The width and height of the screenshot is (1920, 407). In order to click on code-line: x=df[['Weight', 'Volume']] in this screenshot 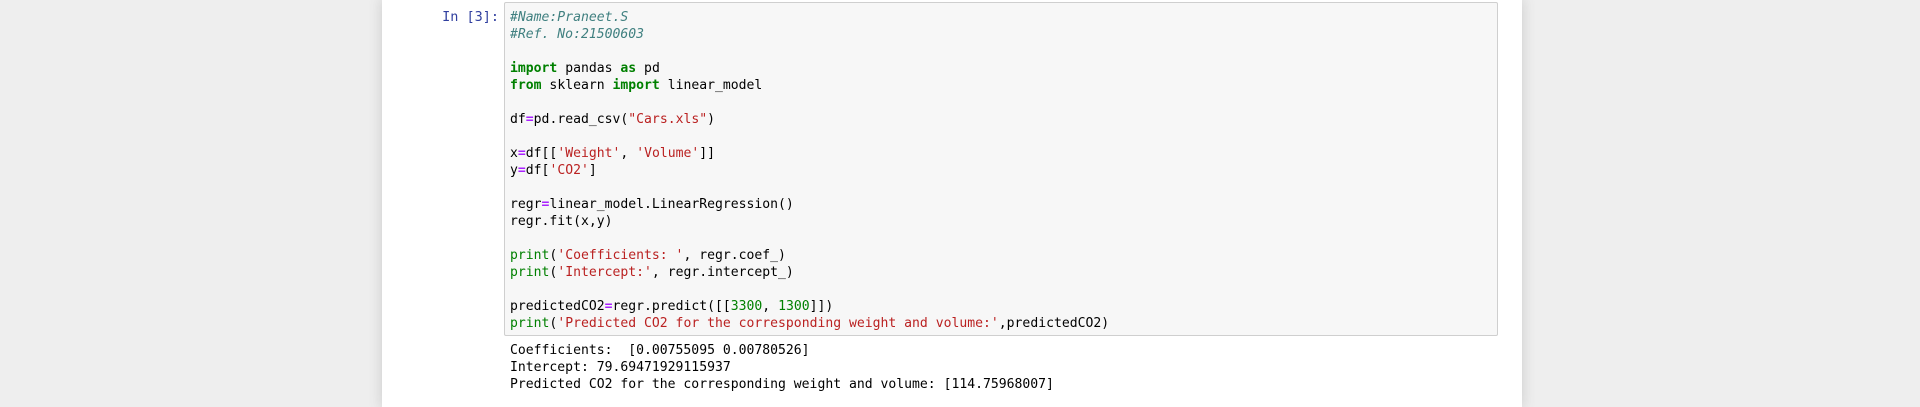, I will do `click(1001, 153)`.